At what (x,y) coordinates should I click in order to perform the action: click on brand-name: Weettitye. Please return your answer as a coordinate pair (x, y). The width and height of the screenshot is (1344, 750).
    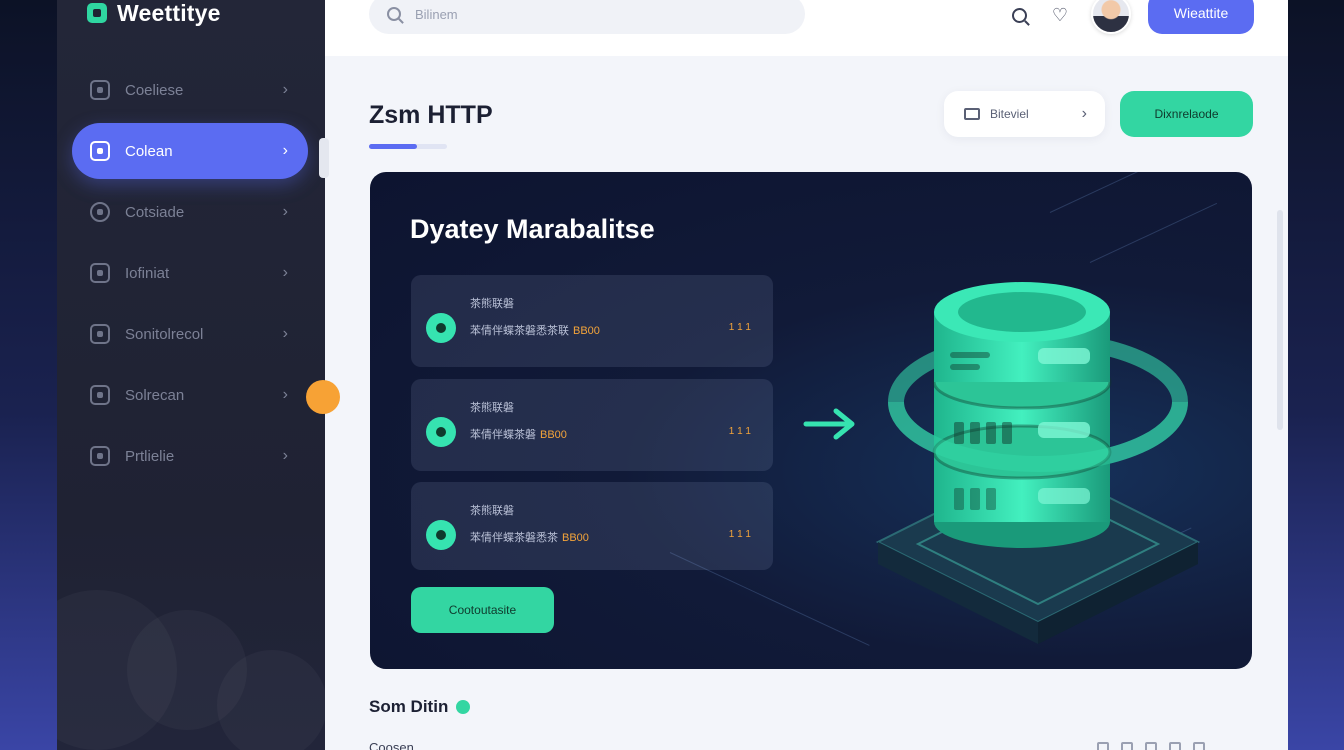
    Looking at the image, I should click on (169, 13).